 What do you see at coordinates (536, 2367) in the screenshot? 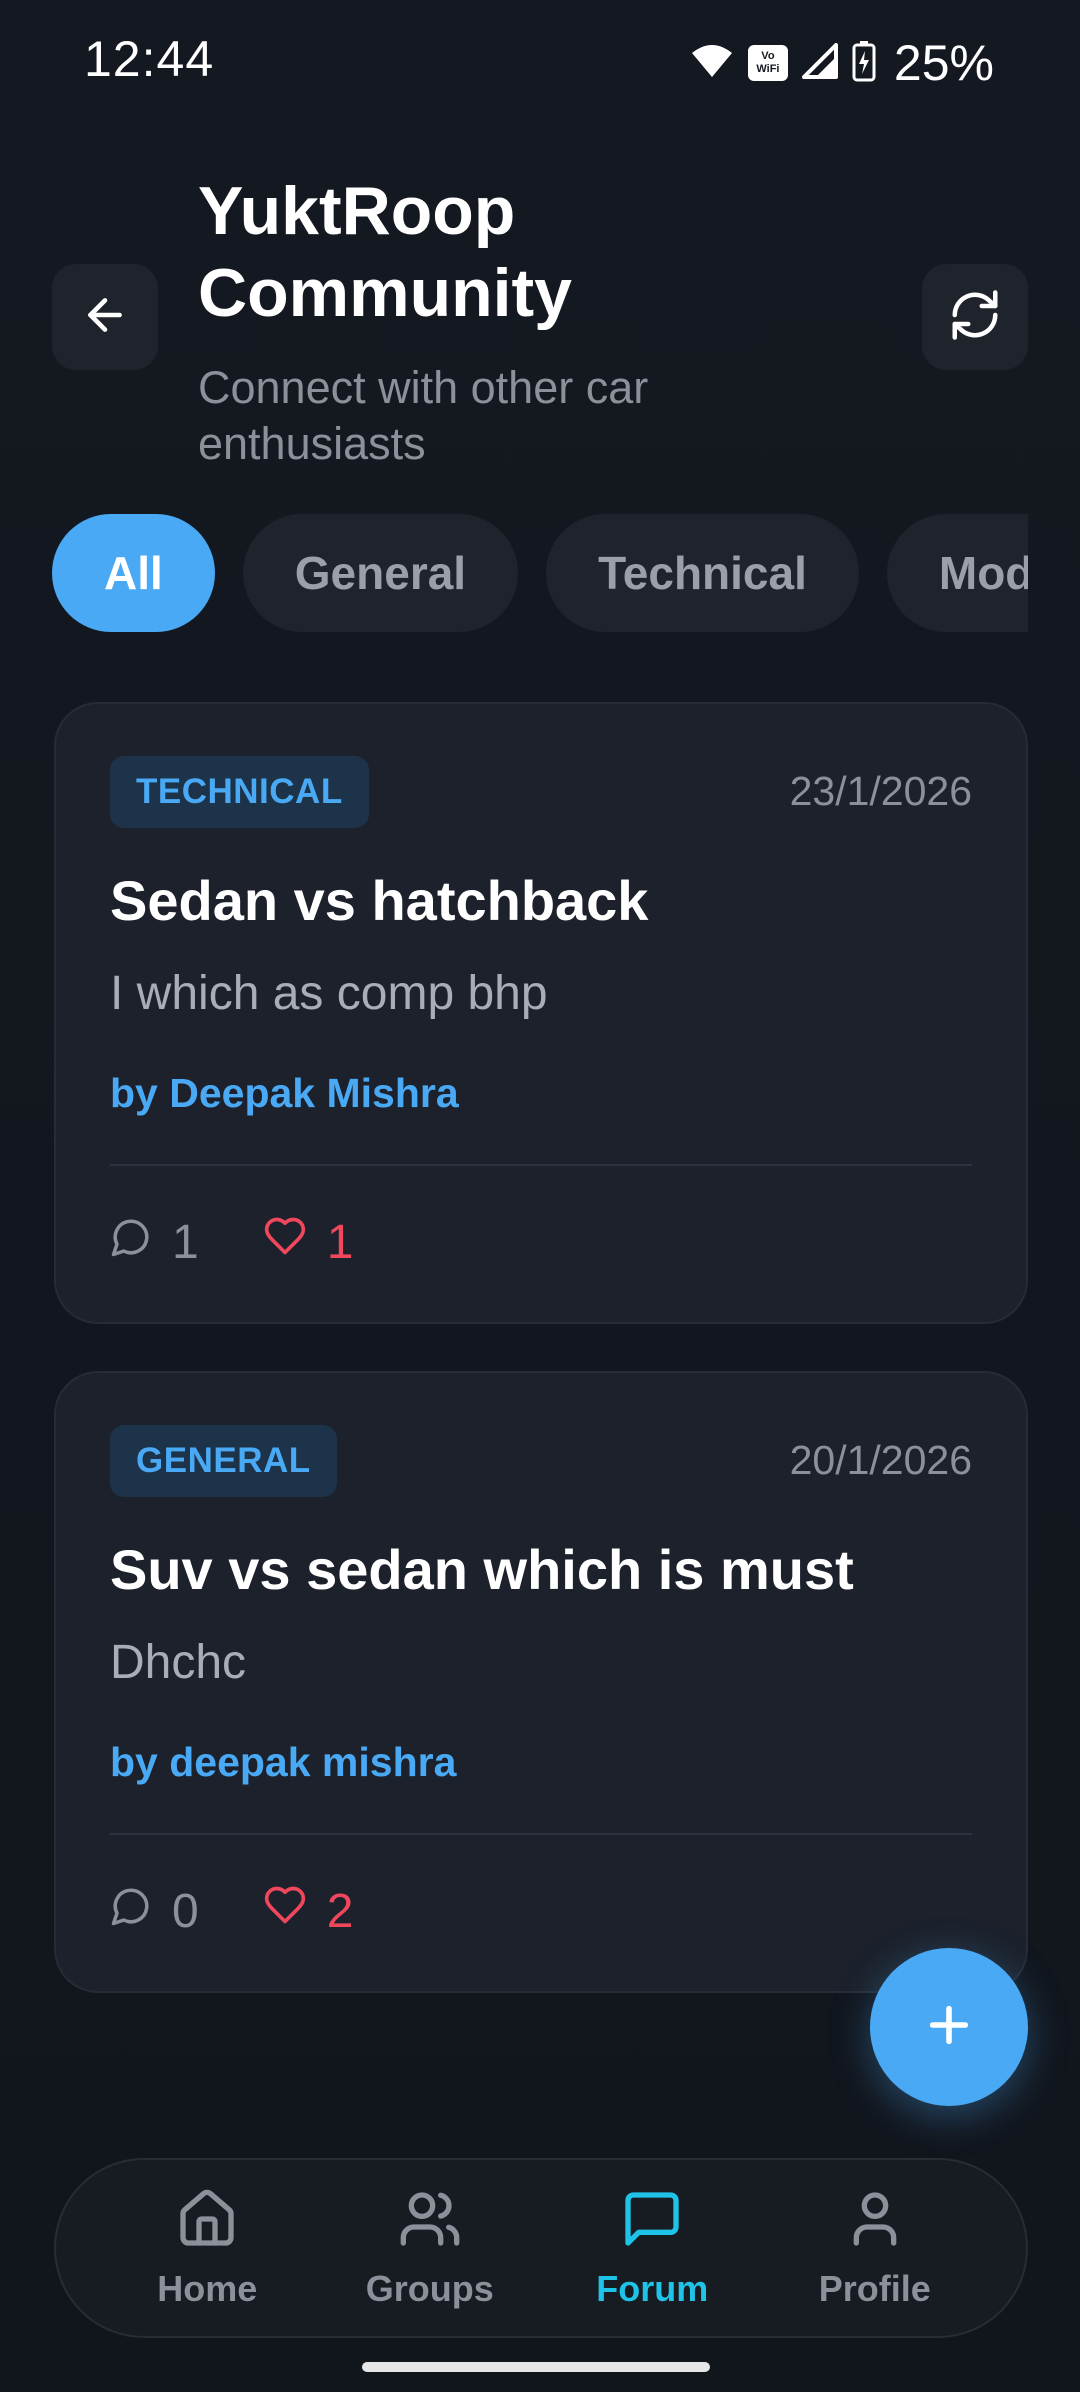
I see `home-indicator` at bounding box center [536, 2367].